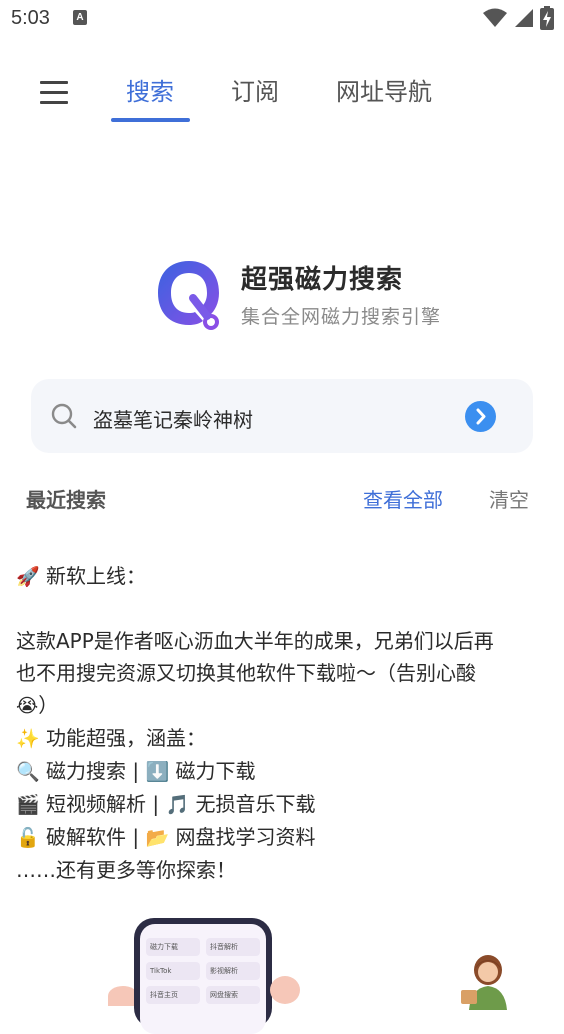 The width and height of the screenshot is (564, 1034). What do you see at coordinates (28, 772) in the screenshot?
I see `magnifier-icon: 🔍` at bounding box center [28, 772].